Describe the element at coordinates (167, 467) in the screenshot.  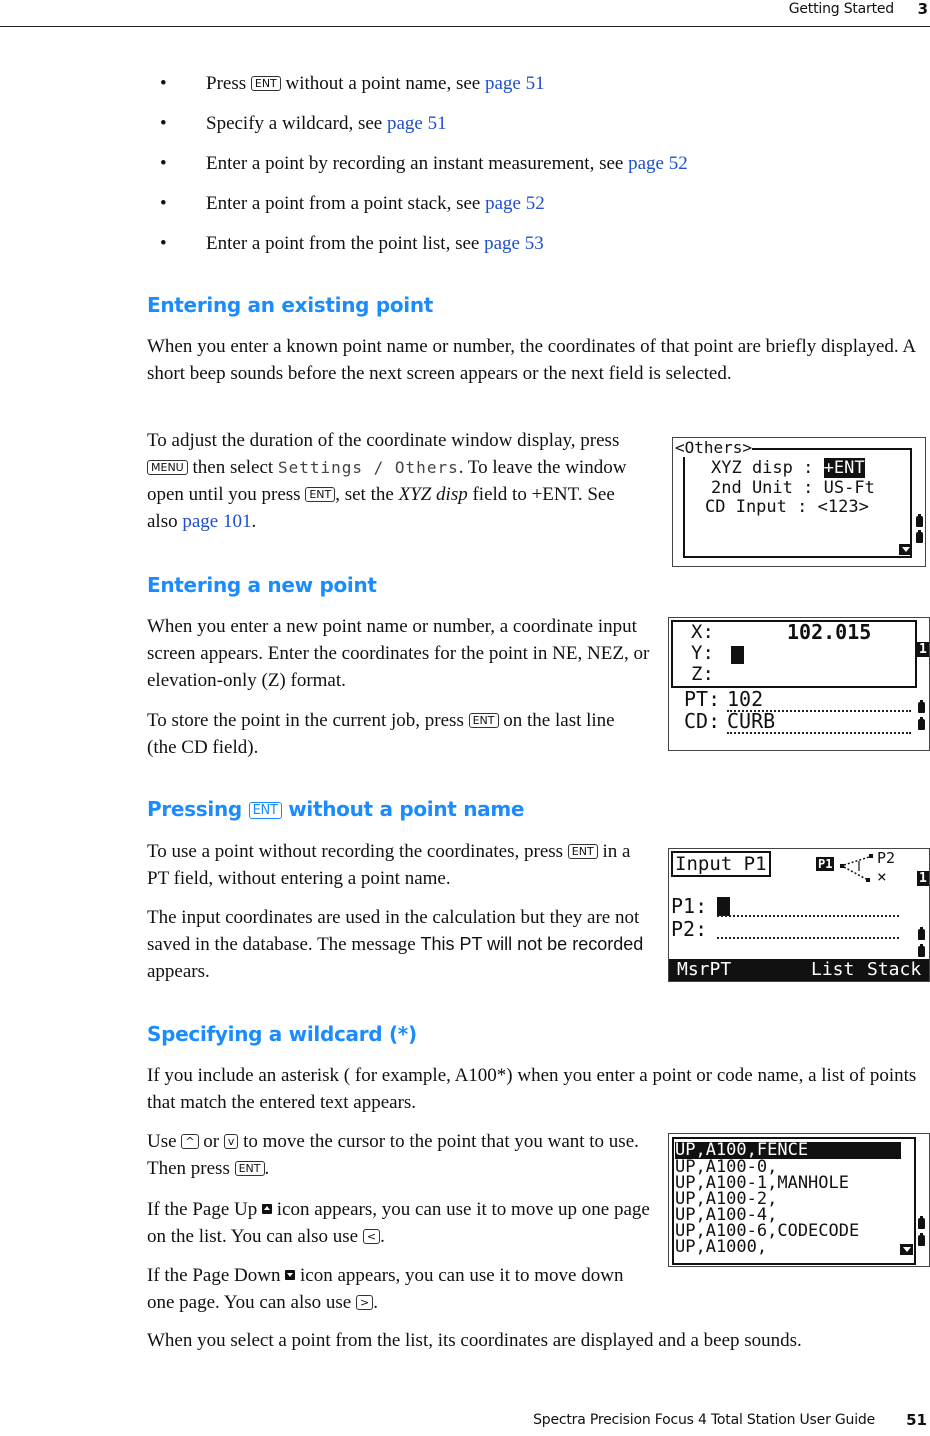
I see `menu-key: MENU` at that location.